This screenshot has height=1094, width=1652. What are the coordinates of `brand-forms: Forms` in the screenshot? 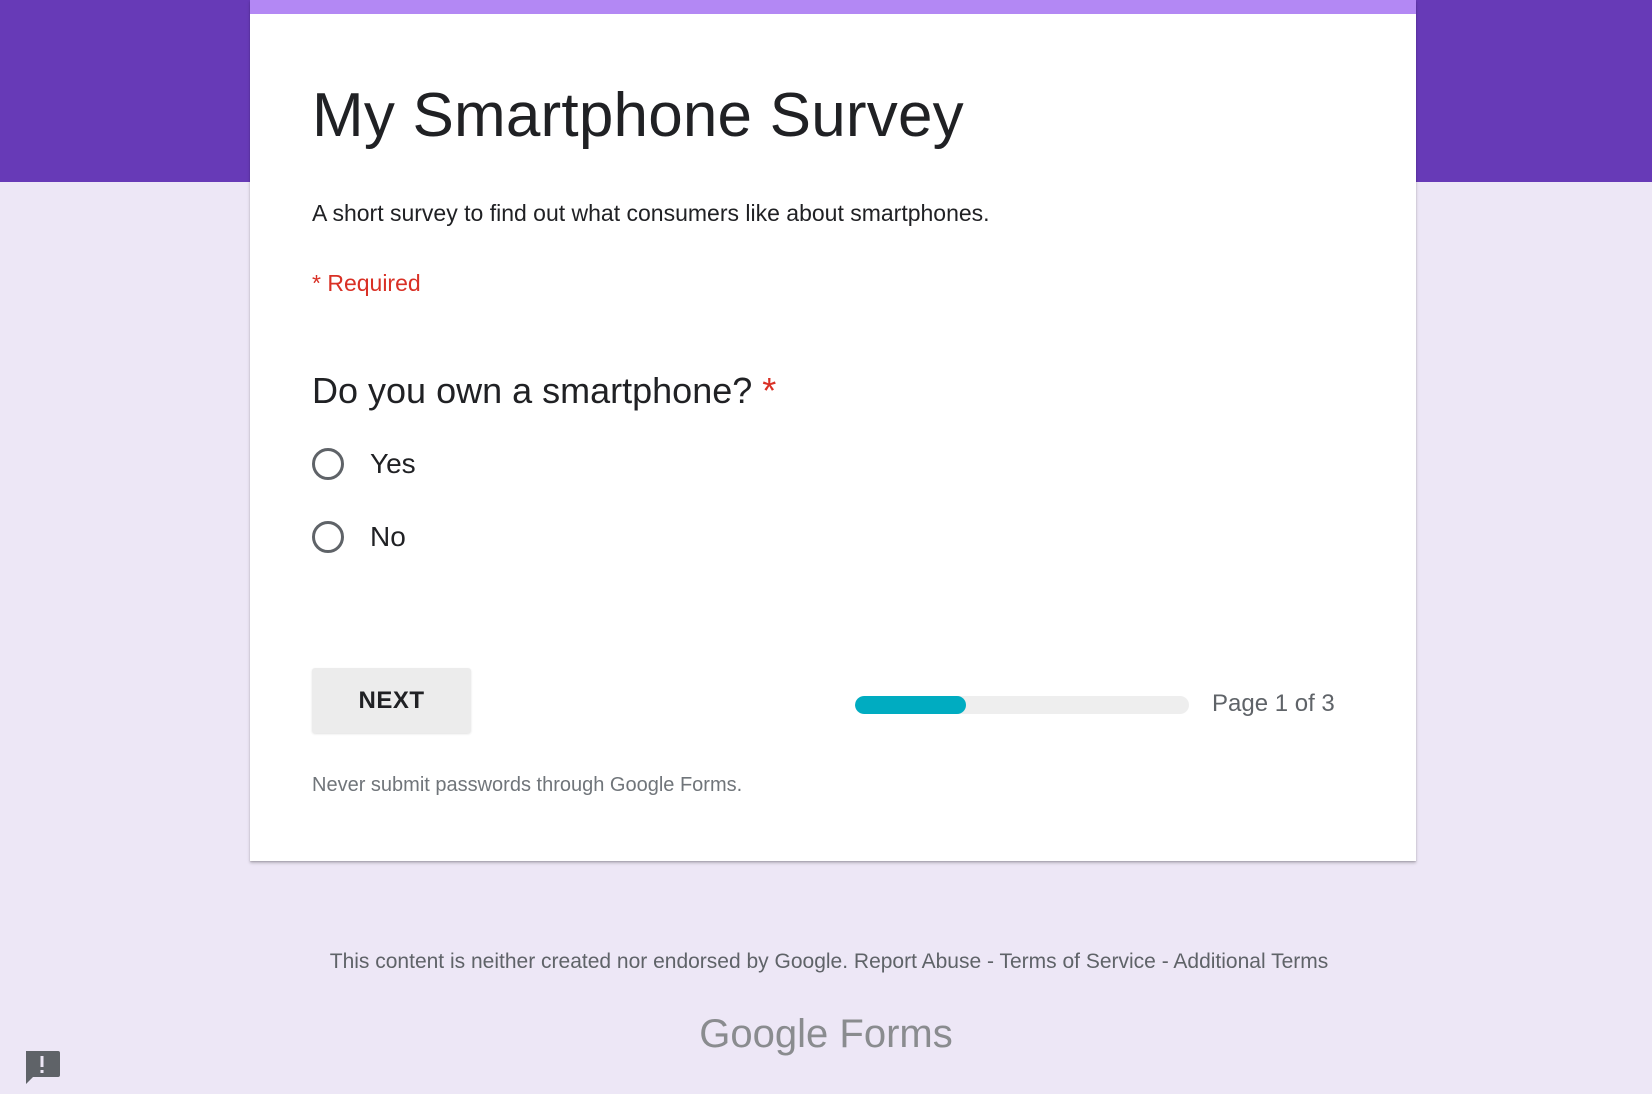 It's located at (896, 1034).